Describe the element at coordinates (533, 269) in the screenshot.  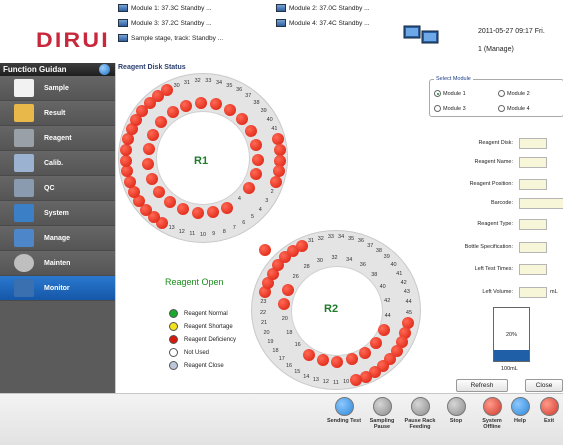
I see `field-left-test-times` at that location.